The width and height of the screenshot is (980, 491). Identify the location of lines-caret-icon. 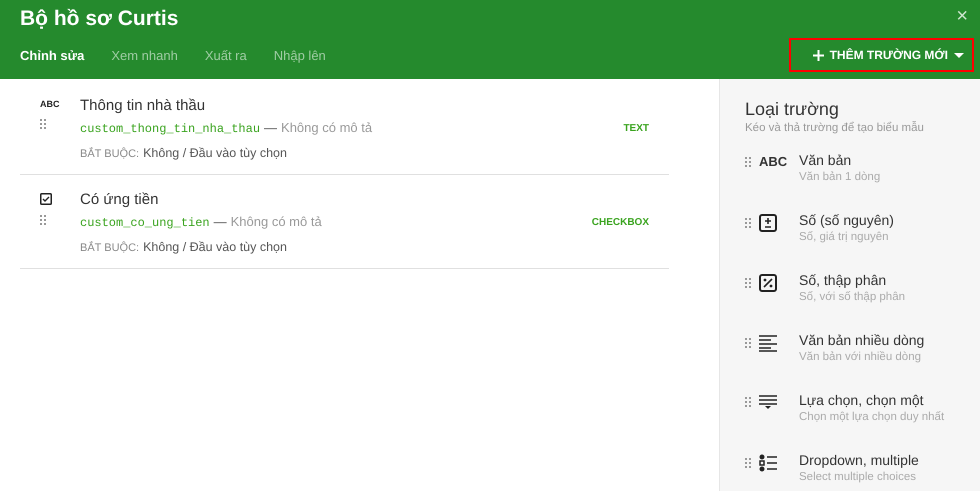
(768, 402).